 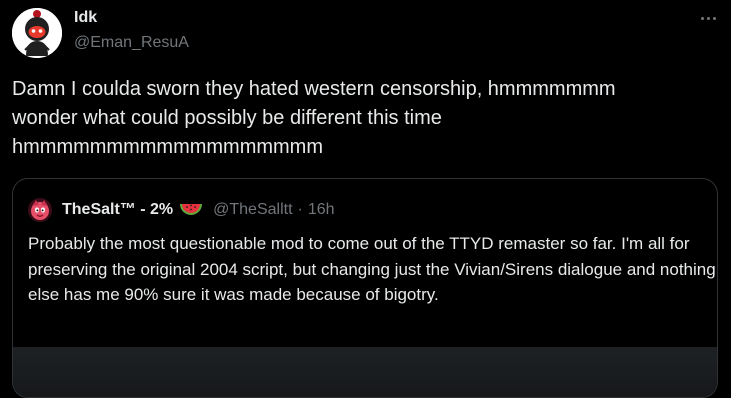 I want to click on quote-timestamp: 16h, so click(x=321, y=210).